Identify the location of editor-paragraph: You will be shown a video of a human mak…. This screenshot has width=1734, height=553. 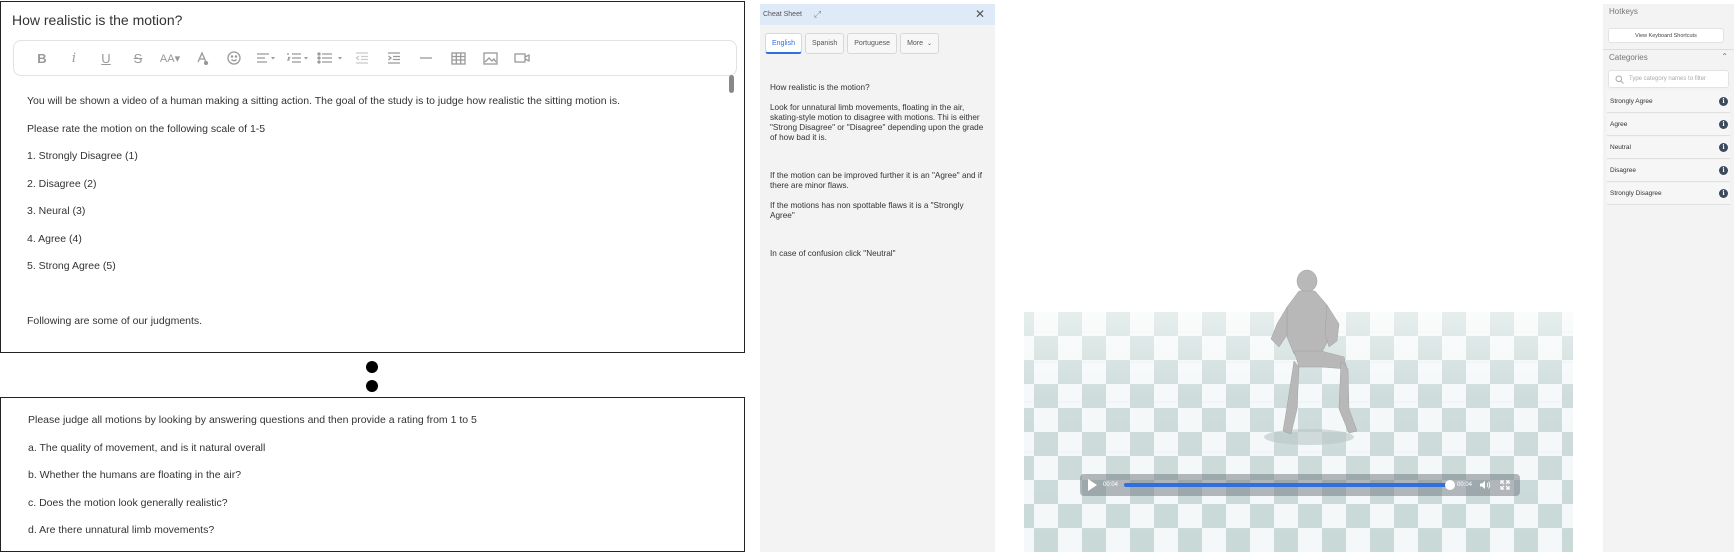
(324, 101).